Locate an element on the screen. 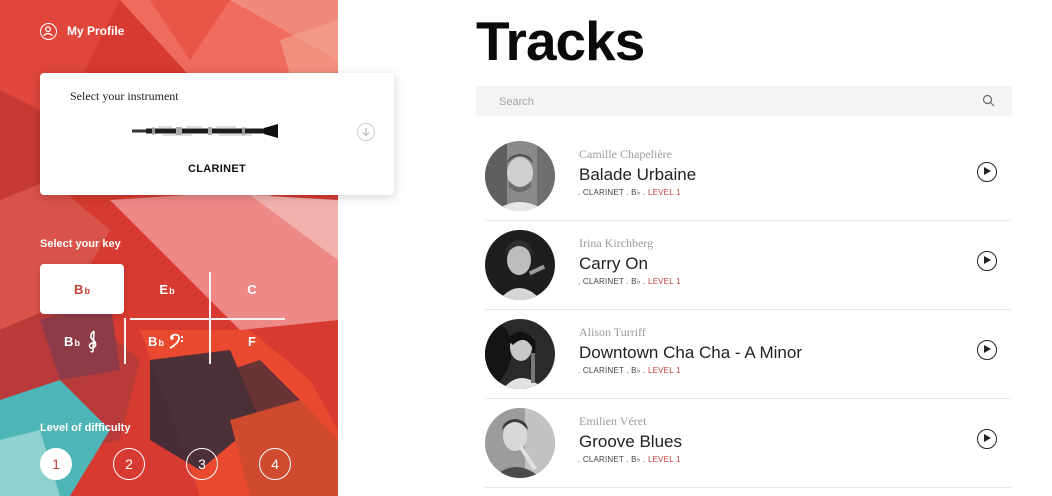 The height and width of the screenshot is (496, 1052). key-note: E is located at coordinates (164, 289).